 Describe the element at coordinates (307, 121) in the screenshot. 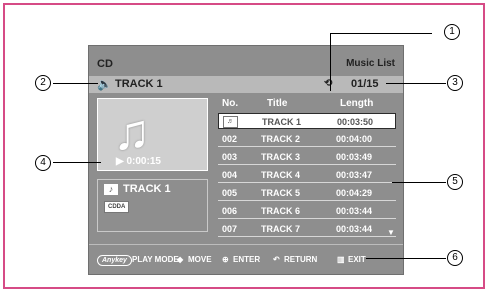

I see `table-row: ♬ TRACK 1 00:03:50` at that location.